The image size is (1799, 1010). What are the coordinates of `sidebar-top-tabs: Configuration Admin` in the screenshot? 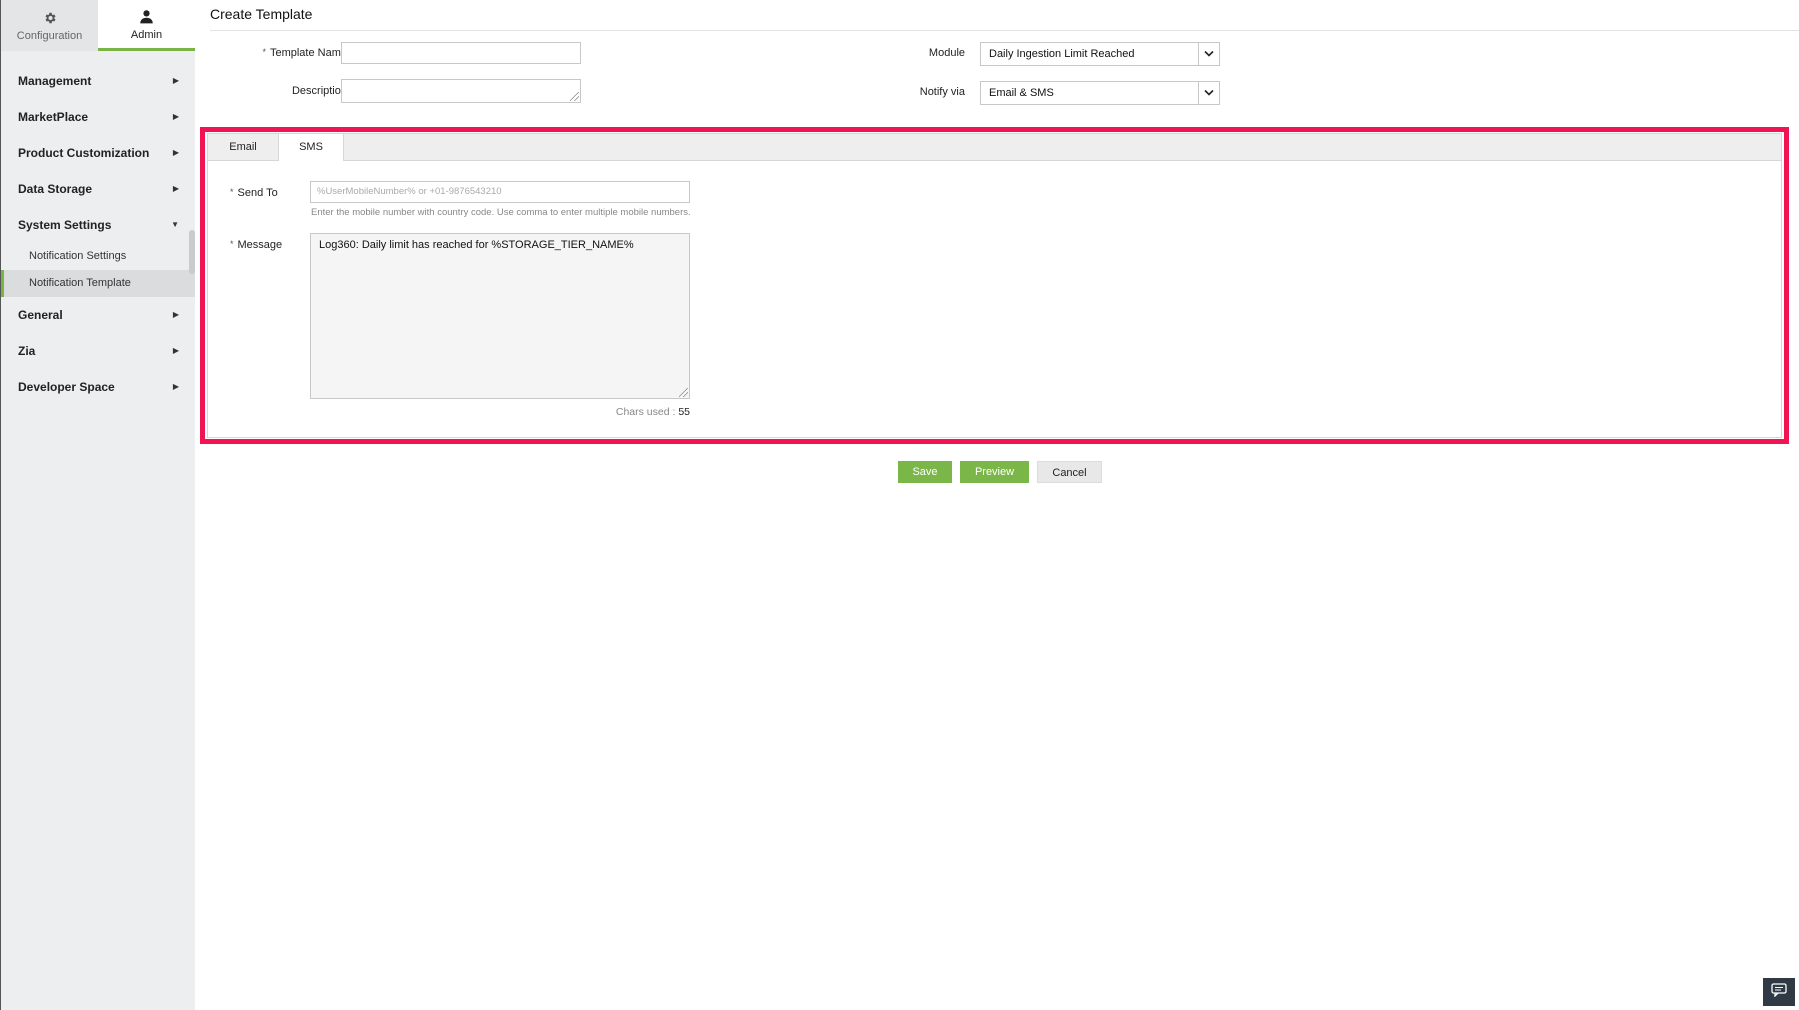 It's located at (98, 25).